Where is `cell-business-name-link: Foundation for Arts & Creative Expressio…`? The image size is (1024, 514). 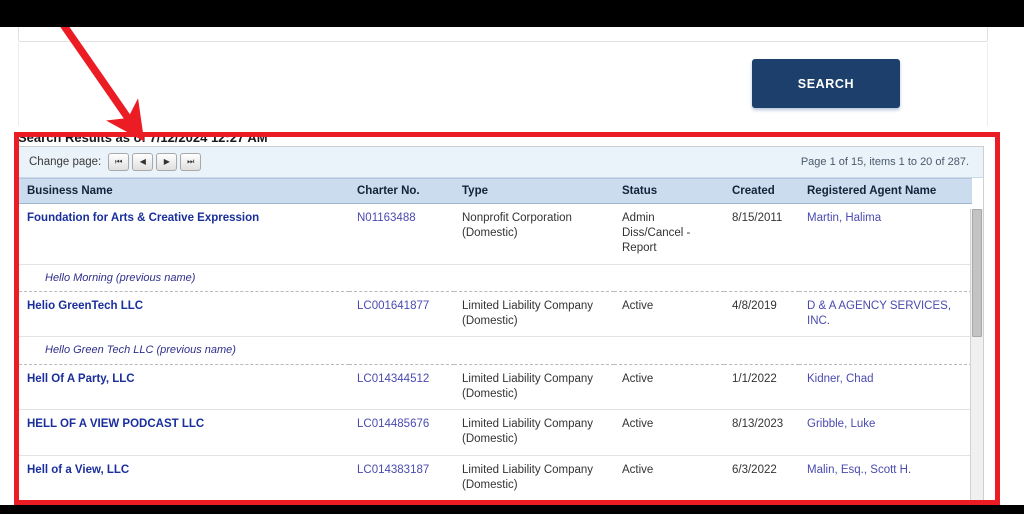
cell-business-name-link: Foundation for Arts & Creative Expressio… is located at coordinates (143, 218).